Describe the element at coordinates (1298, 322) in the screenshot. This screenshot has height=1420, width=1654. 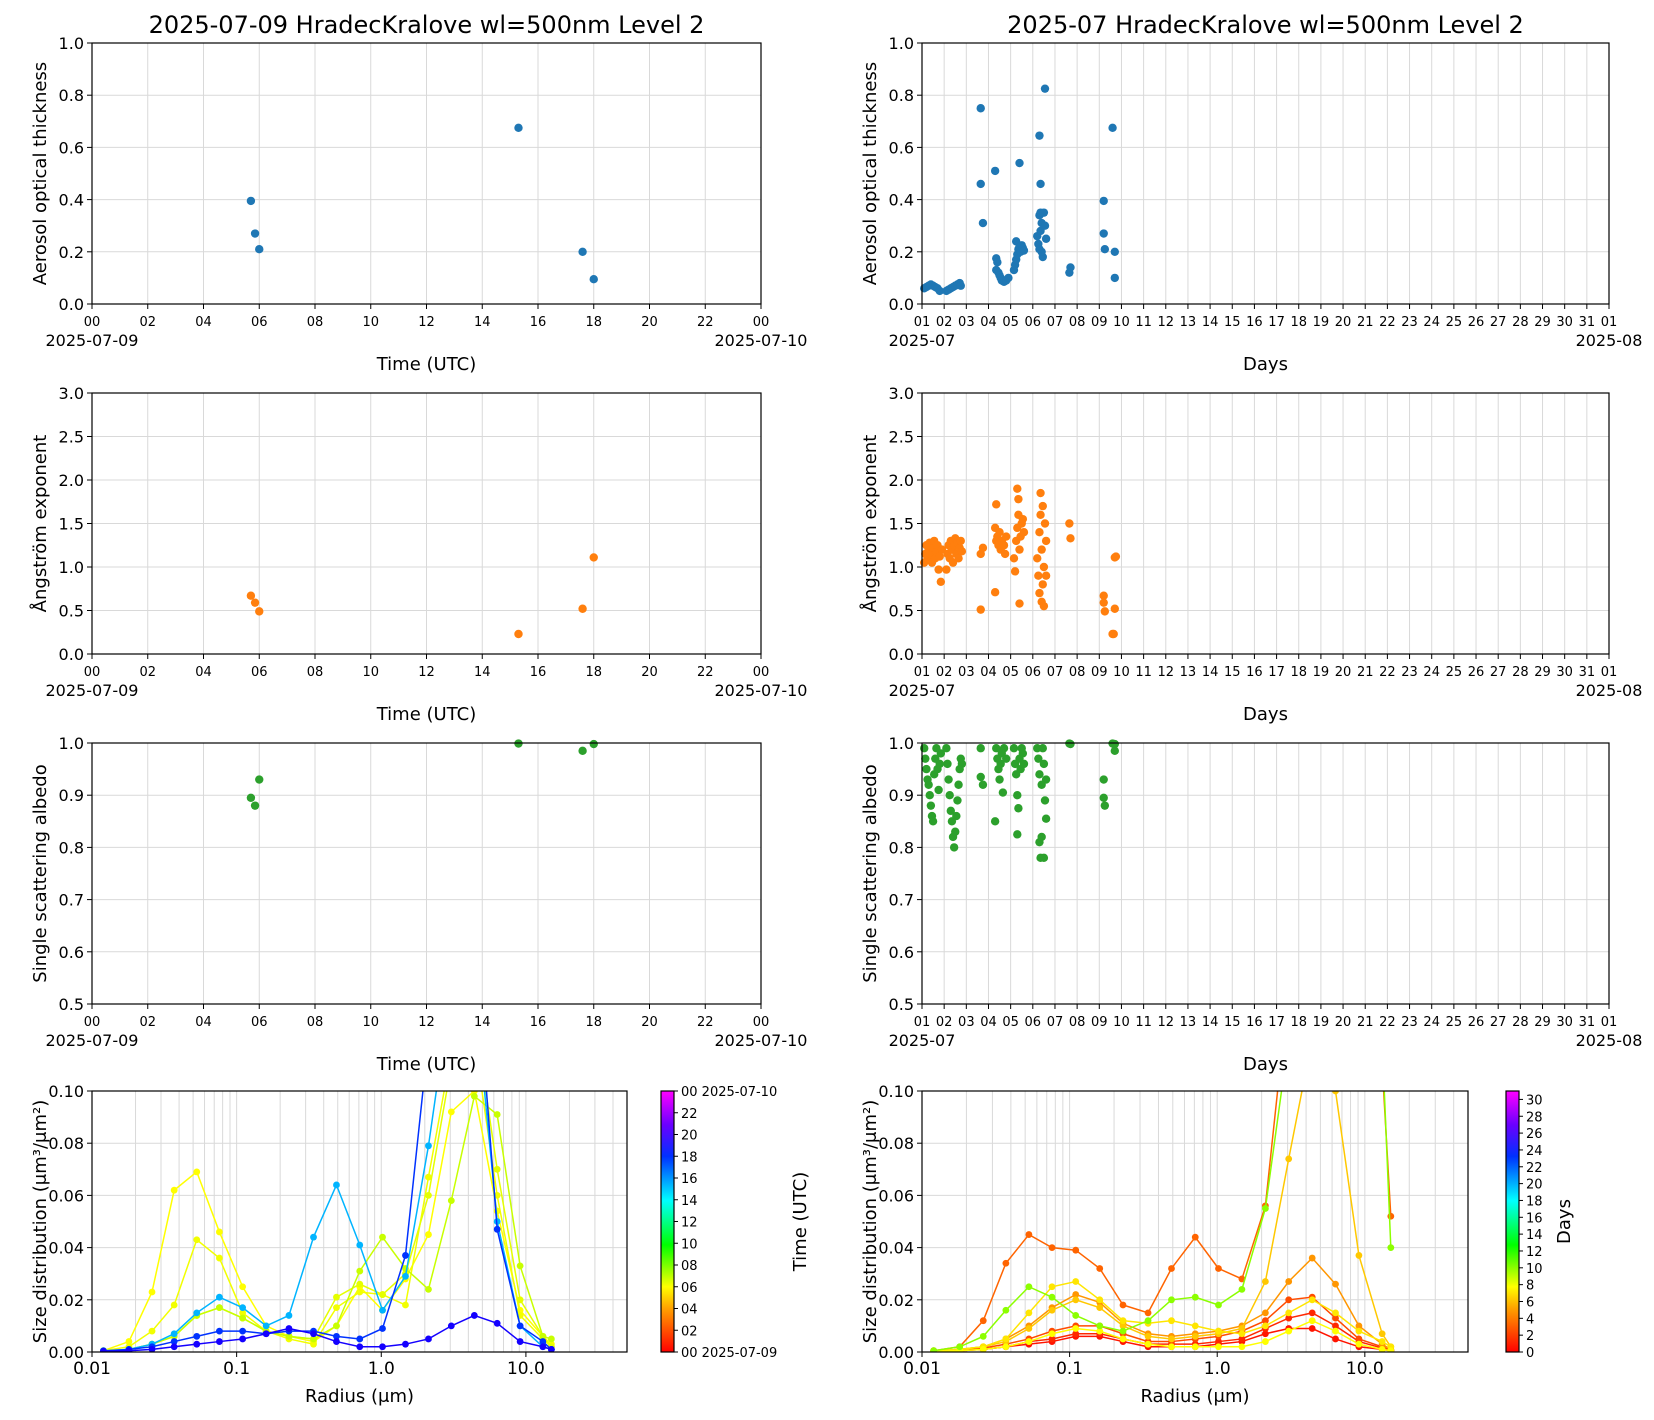
I see `x-tick-label: 18` at that location.